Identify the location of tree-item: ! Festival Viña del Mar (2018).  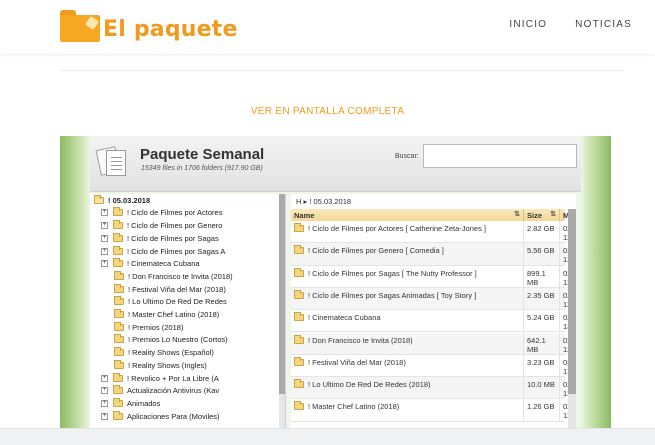
(187, 289).